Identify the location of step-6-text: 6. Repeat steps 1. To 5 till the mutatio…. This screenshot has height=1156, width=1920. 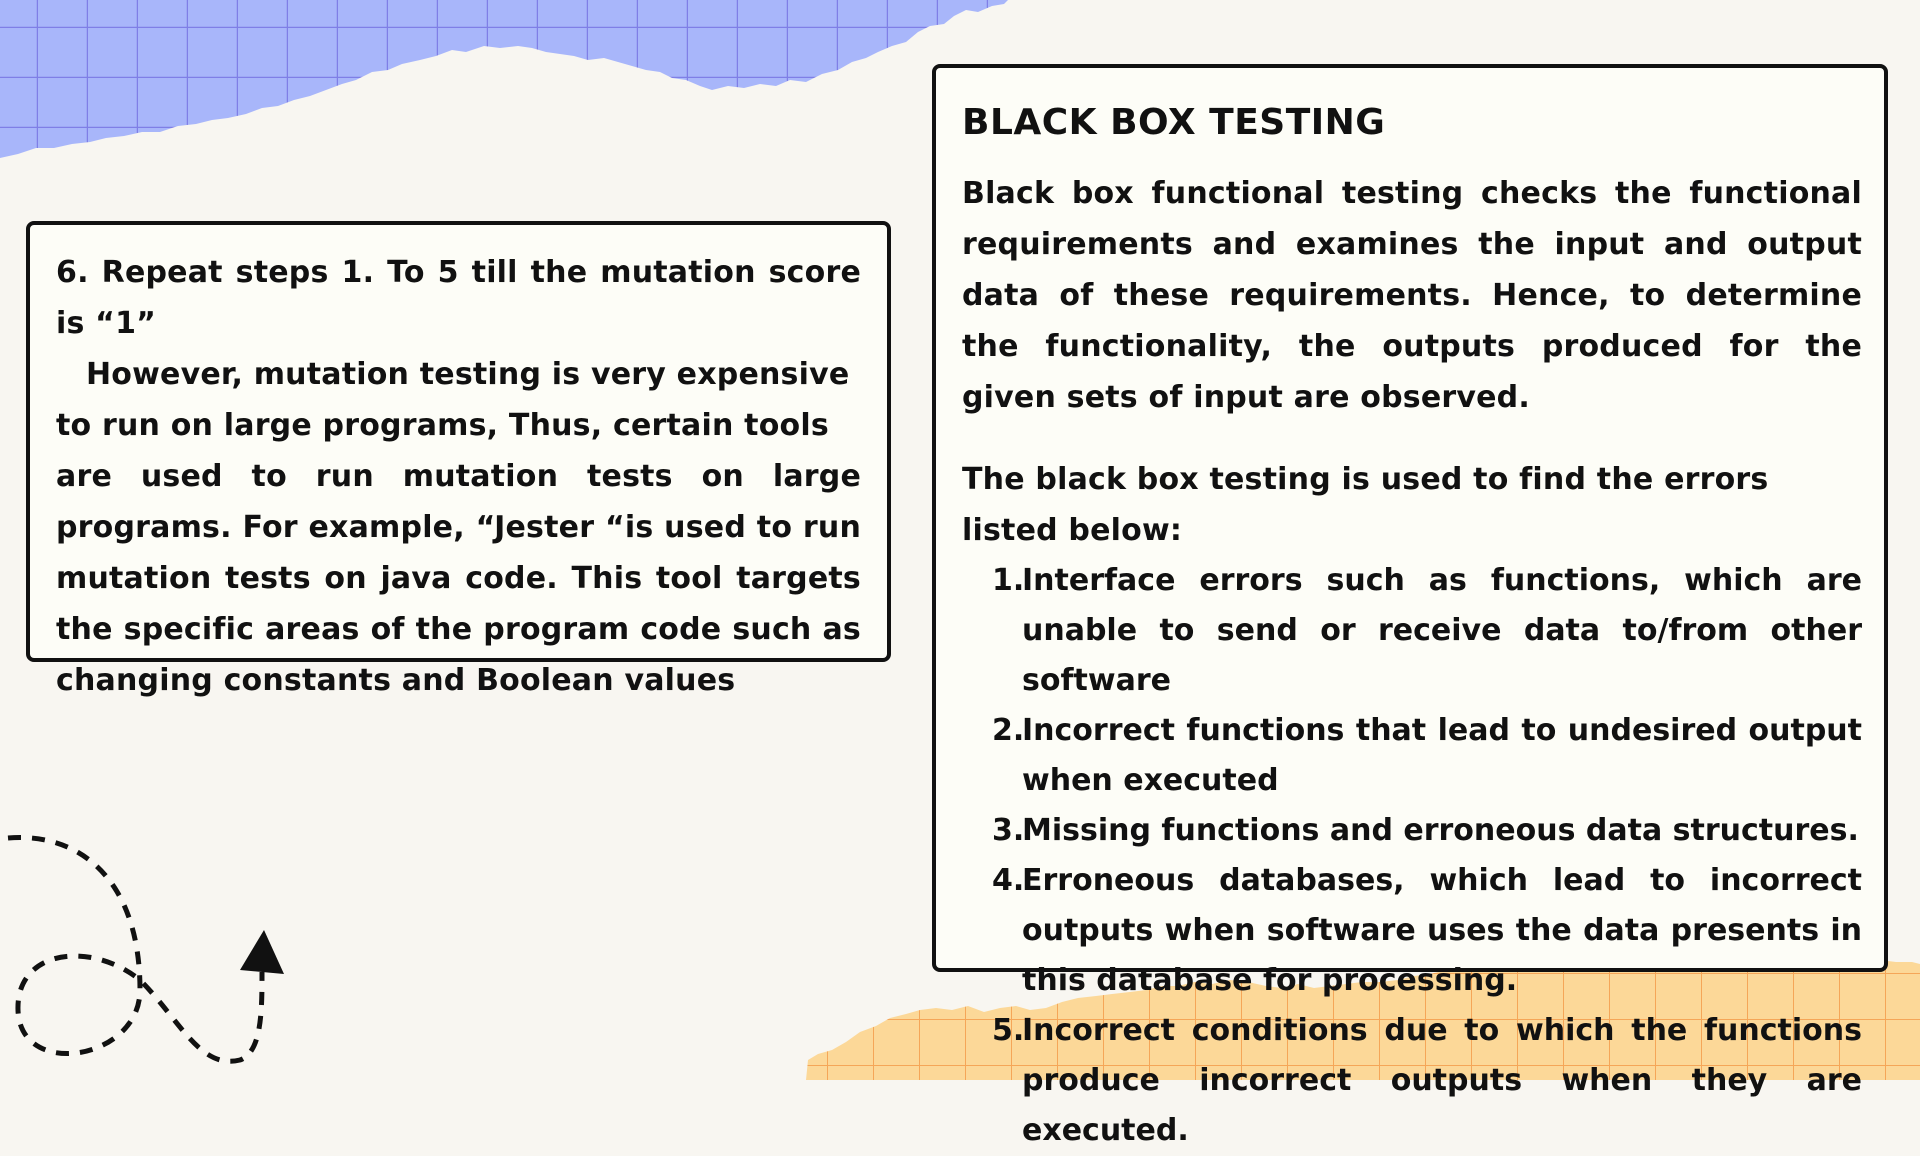
(458, 298).